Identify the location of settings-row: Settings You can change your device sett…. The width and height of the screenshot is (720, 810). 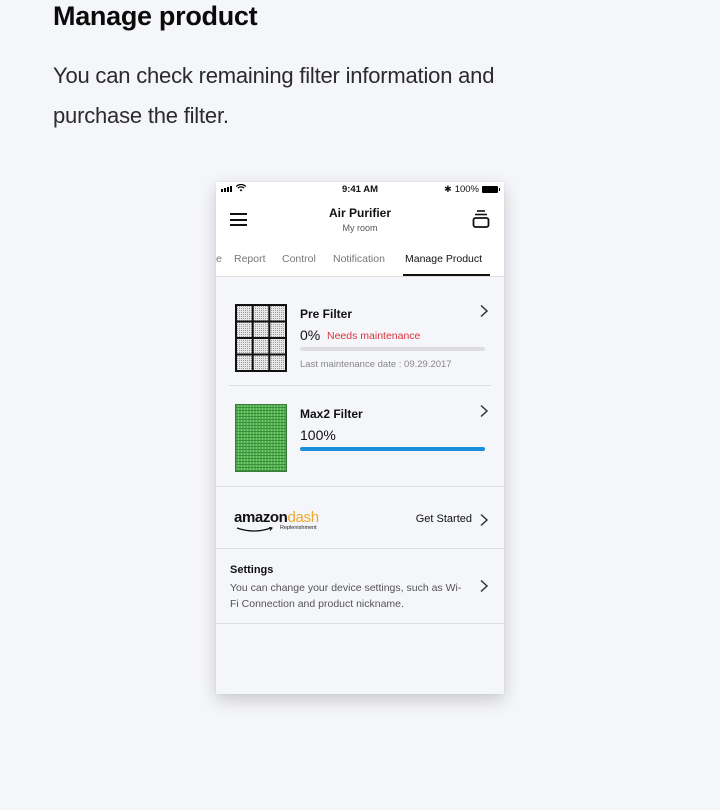
(360, 586).